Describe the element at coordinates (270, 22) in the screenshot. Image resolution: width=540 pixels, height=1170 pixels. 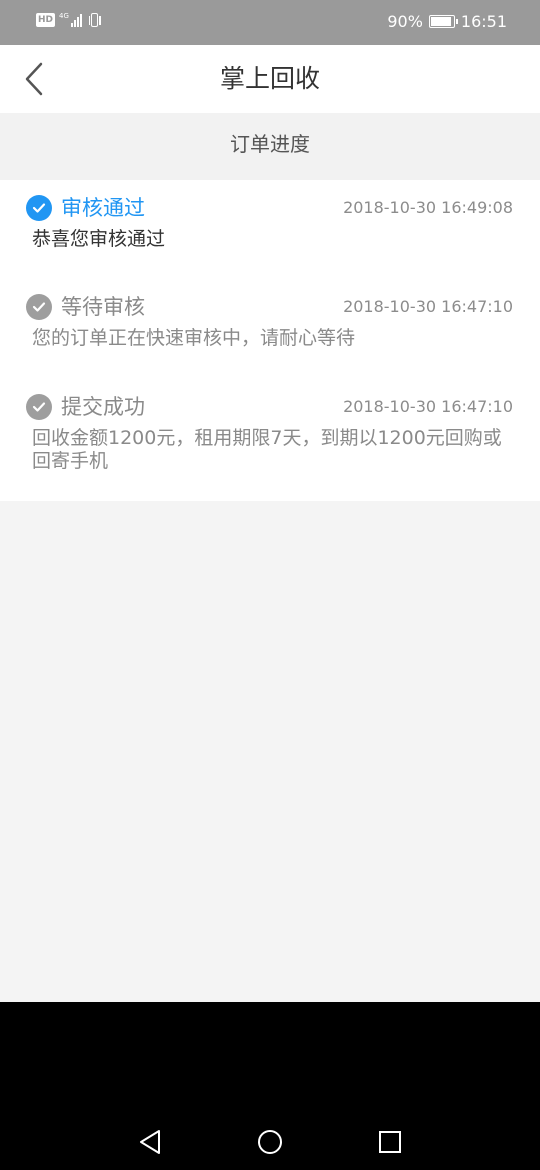
I see `status-bar: HD 4G 90% 16:51` at that location.